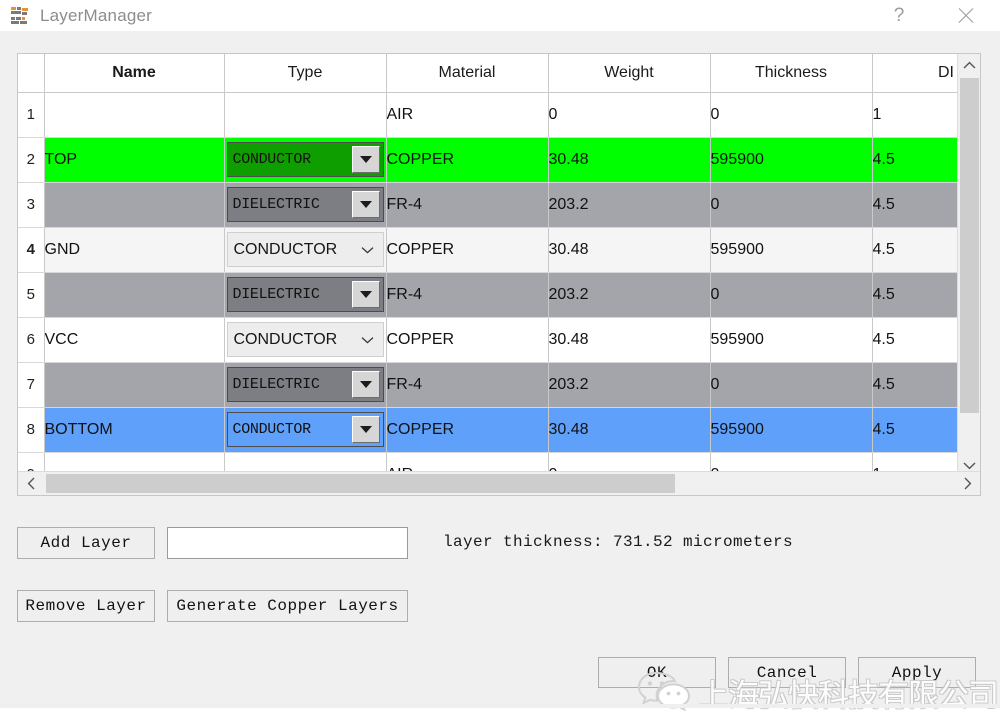 The height and width of the screenshot is (721, 1000). I want to click on table-row: 3 DIELECTRIC FR-4 203.2 0 4.5, so click(488, 205).